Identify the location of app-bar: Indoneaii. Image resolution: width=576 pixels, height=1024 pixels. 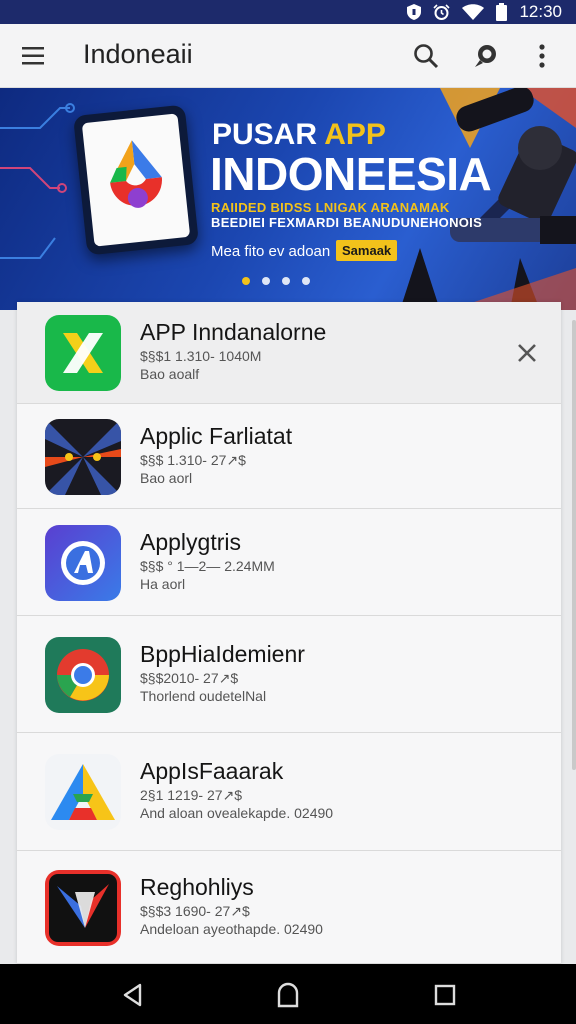
(288, 56).